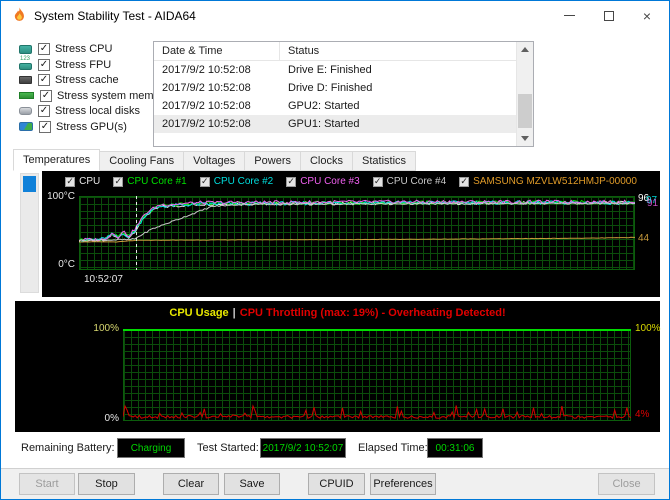  Describe the element at coordinates (142, 161) in the screenshot. I see `tab-cooling-fans: Cooling Fans` at that location.